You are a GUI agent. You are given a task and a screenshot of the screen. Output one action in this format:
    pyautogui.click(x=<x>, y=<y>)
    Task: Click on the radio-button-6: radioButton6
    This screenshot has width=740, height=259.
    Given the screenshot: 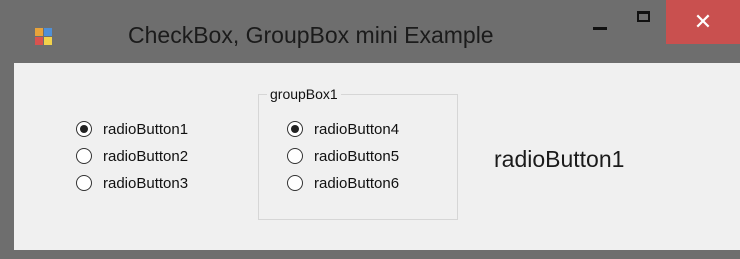 What is the action you would take?
    pyautogui.click(x=343, y=183)
    